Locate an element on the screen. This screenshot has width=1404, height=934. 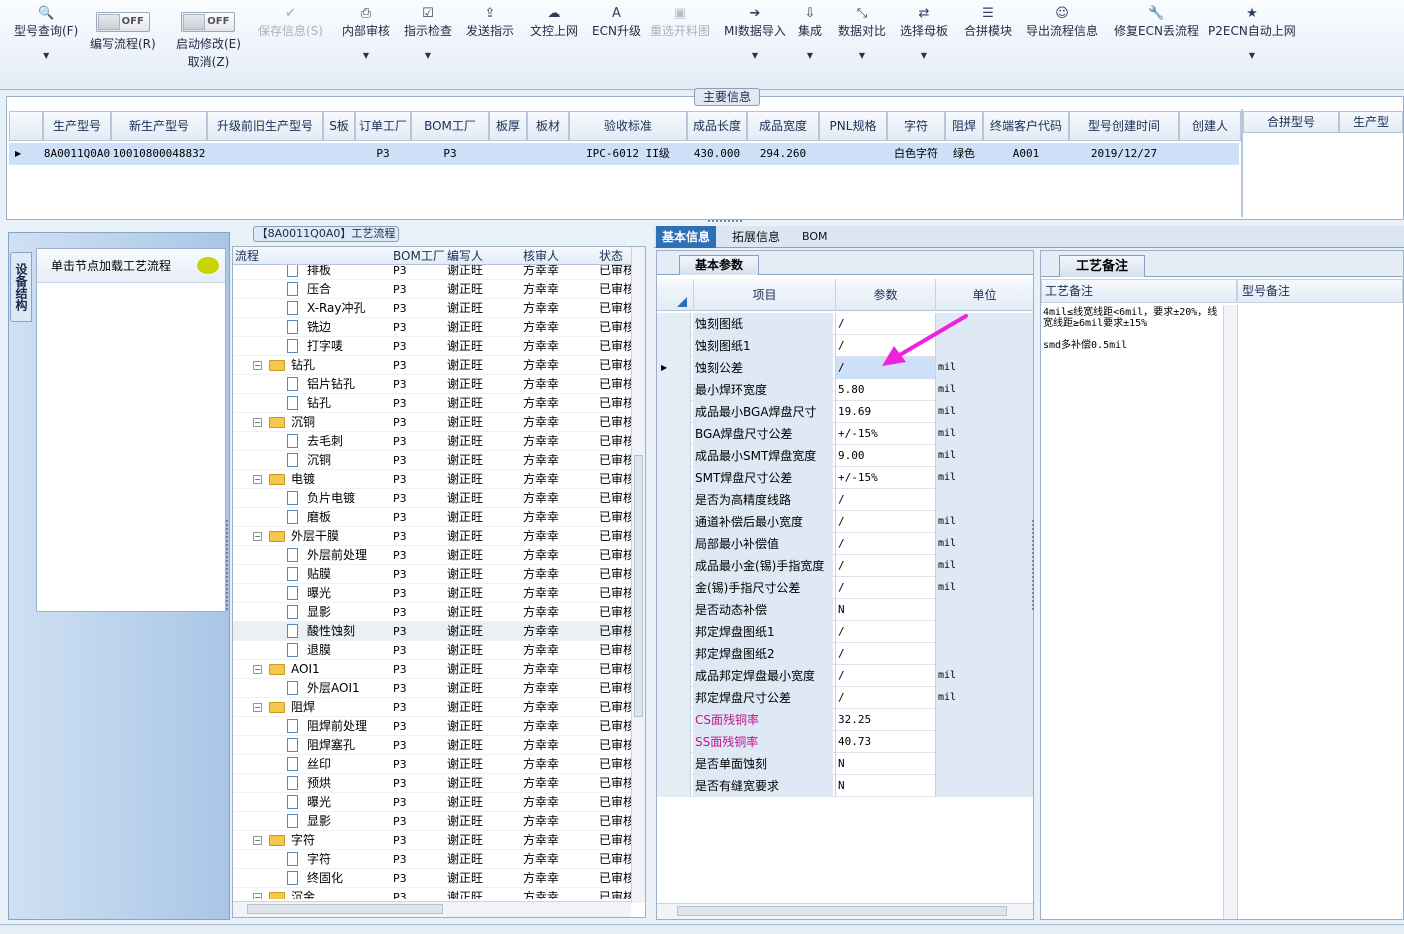
col-header: 创建人 is located at coordinates (1210, 126).